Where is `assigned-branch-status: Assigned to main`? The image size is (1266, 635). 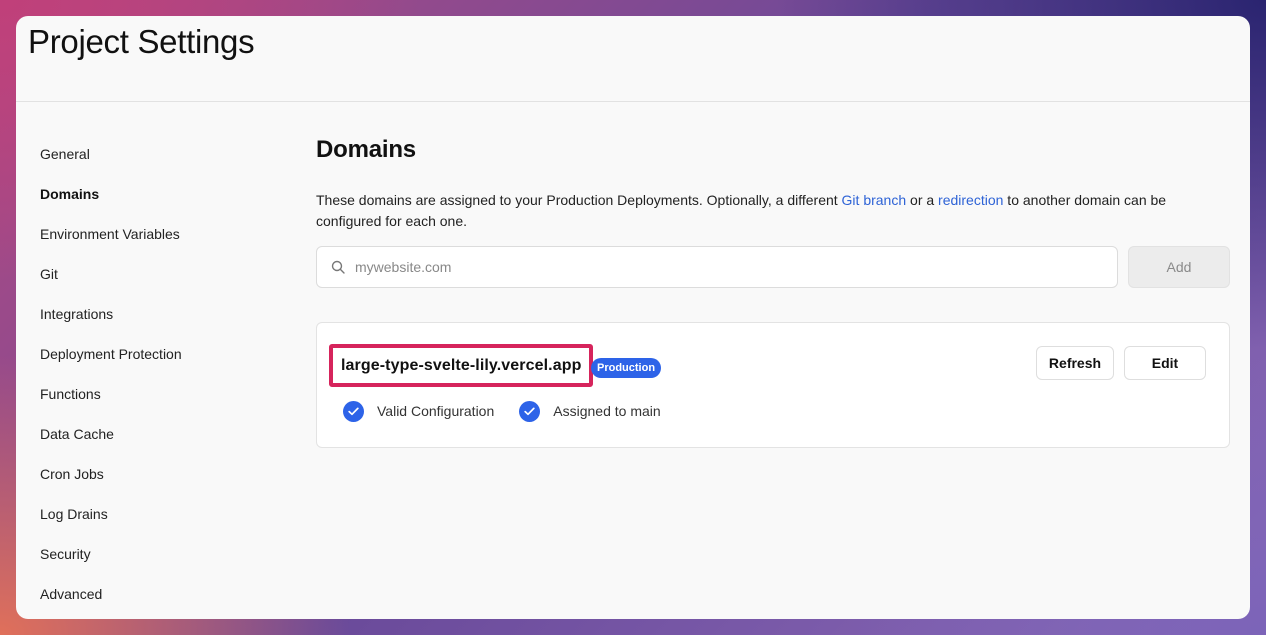
assigned-branch-status: Assigned to main is located at coordinates (607, 411).